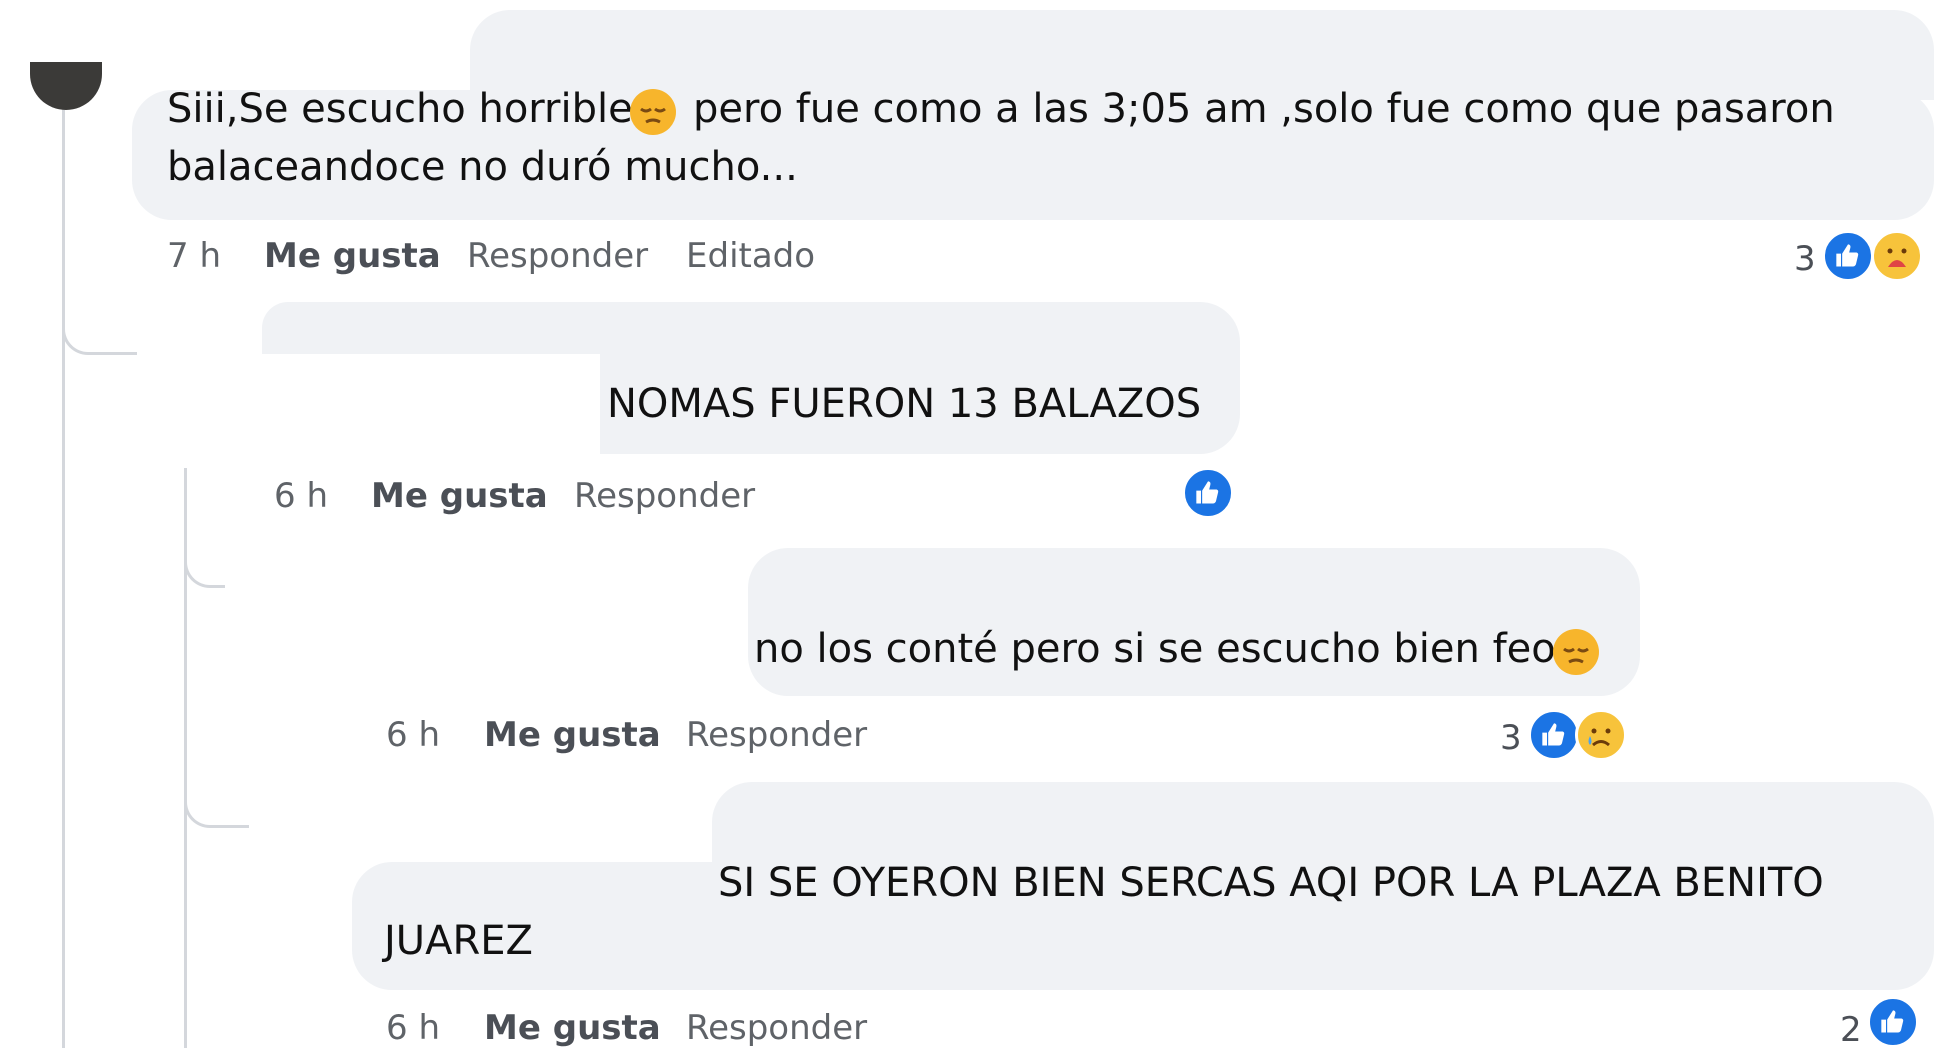  Describe the element at coordinates (904, 404) in the screenshot. I see `comment-text: NOMAS FUERON 13 BALAZOS` at that location.